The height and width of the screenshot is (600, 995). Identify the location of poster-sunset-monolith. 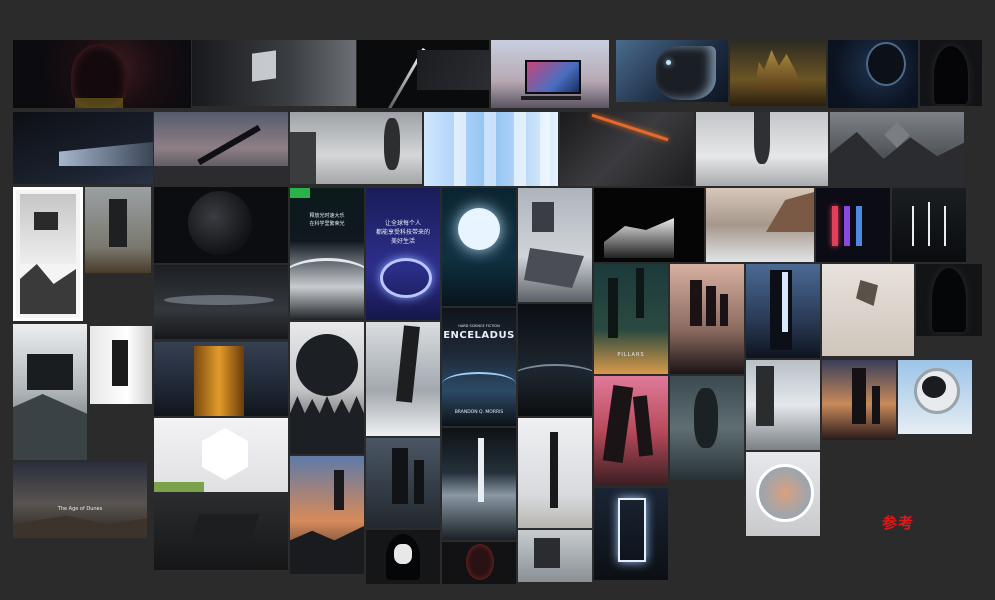
(327, 515).